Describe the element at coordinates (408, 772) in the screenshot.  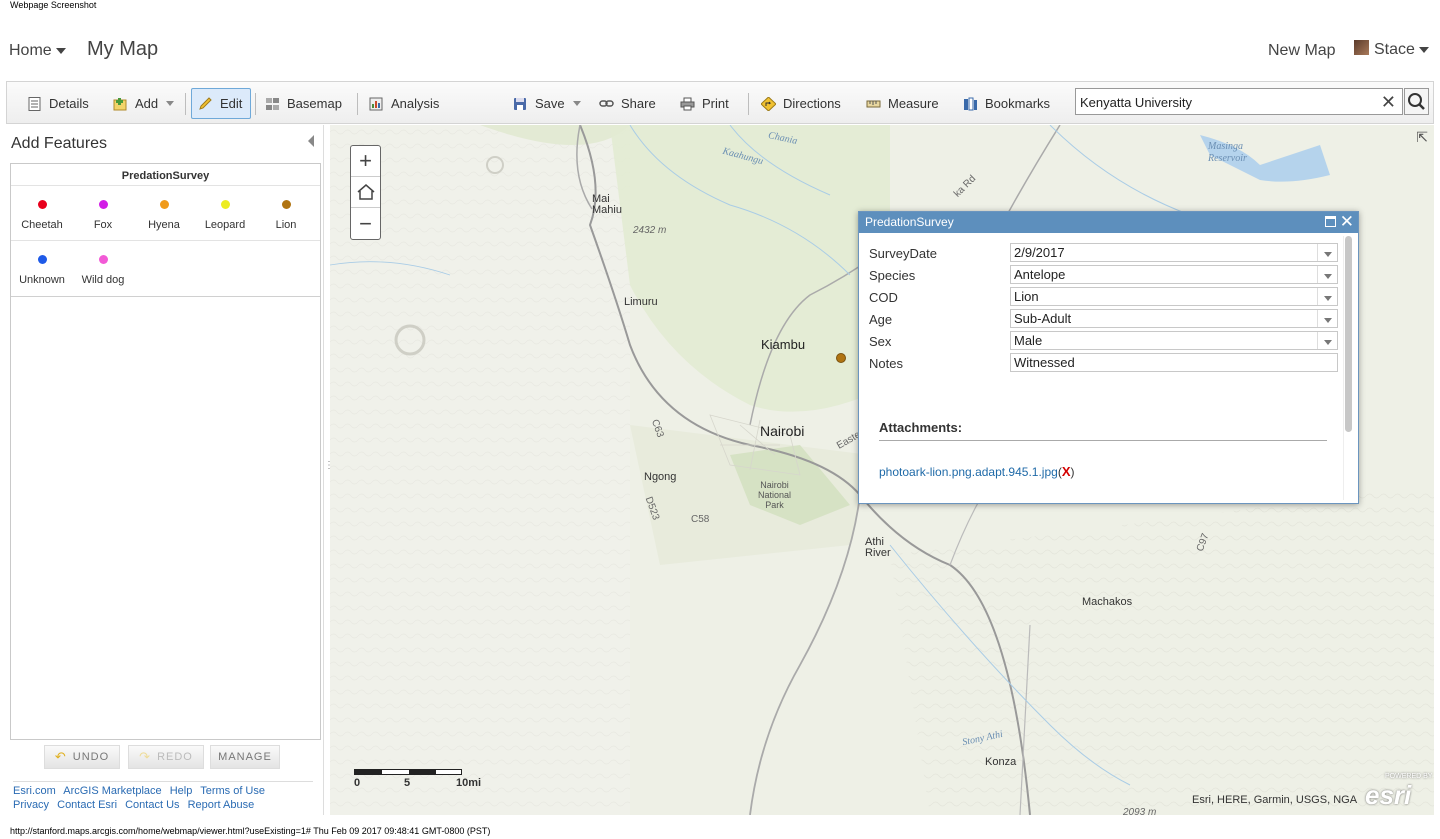
I see `scale-bar-graphic` at that location.